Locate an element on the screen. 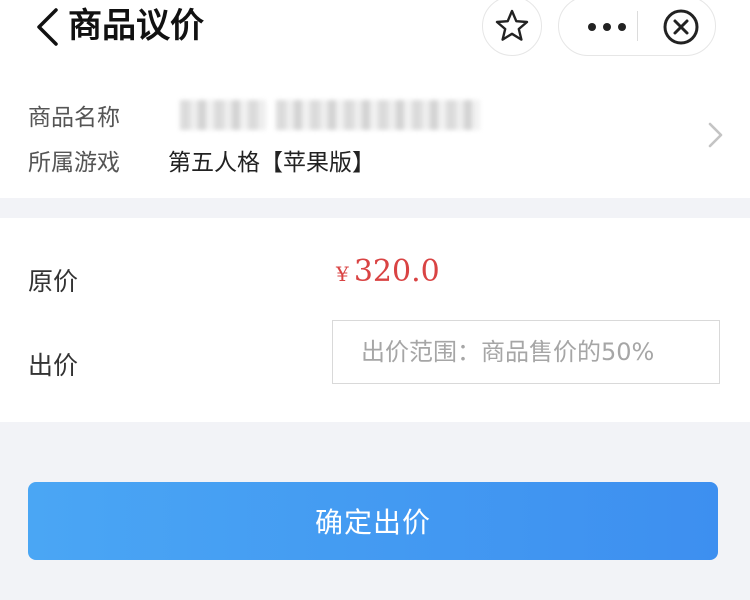  close-button is located at coordinates (681, 28).